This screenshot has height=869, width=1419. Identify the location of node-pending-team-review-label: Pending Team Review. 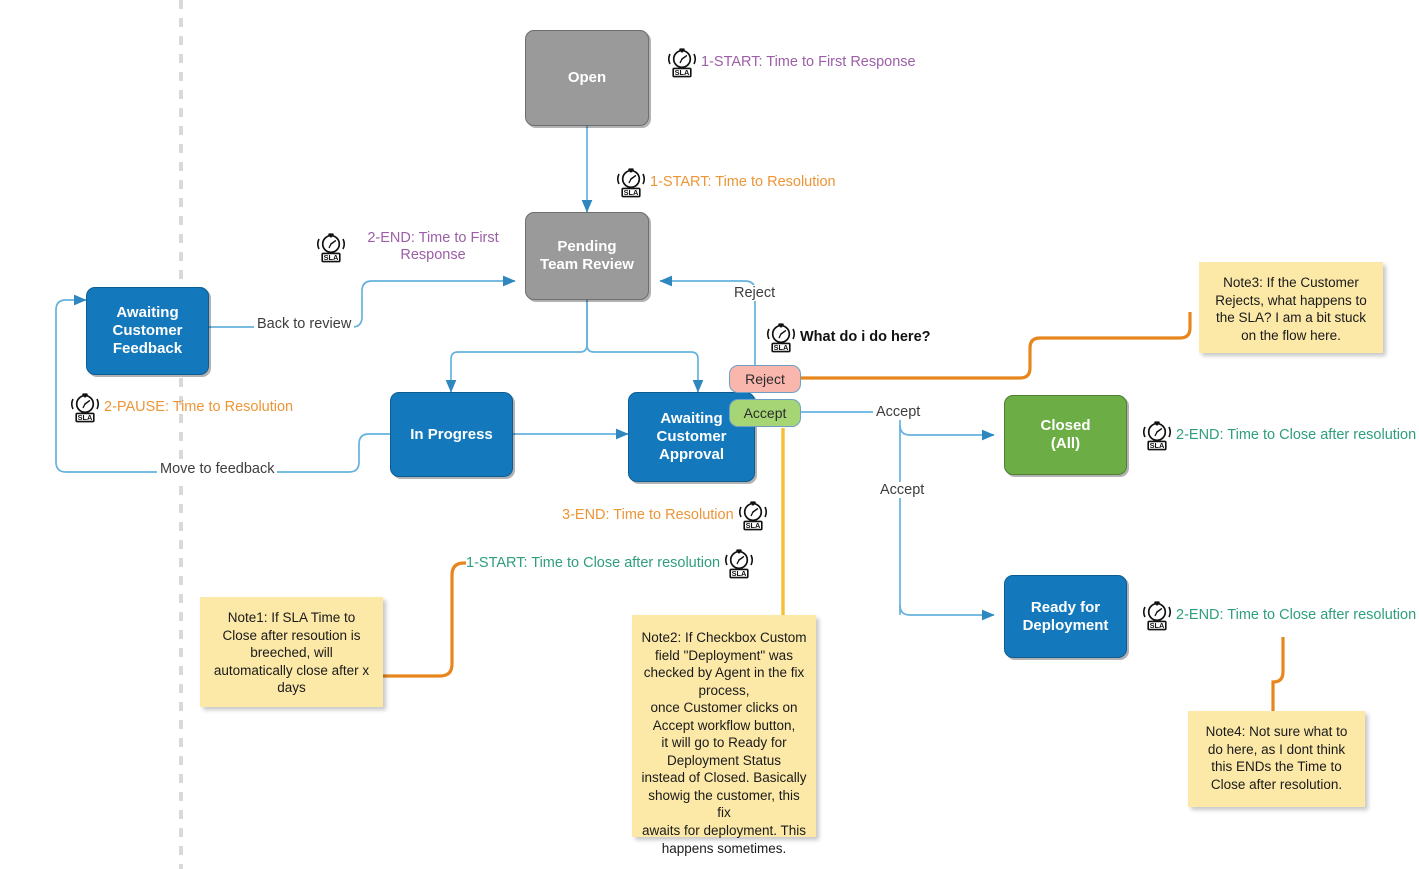
(587, 255).